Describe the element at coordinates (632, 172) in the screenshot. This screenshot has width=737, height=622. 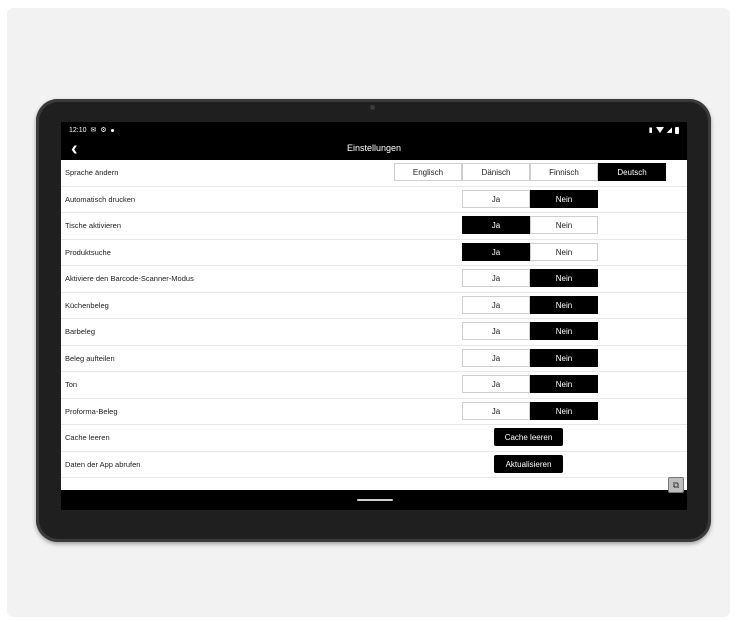
I see `language-option-german: Deutsch` at that location.